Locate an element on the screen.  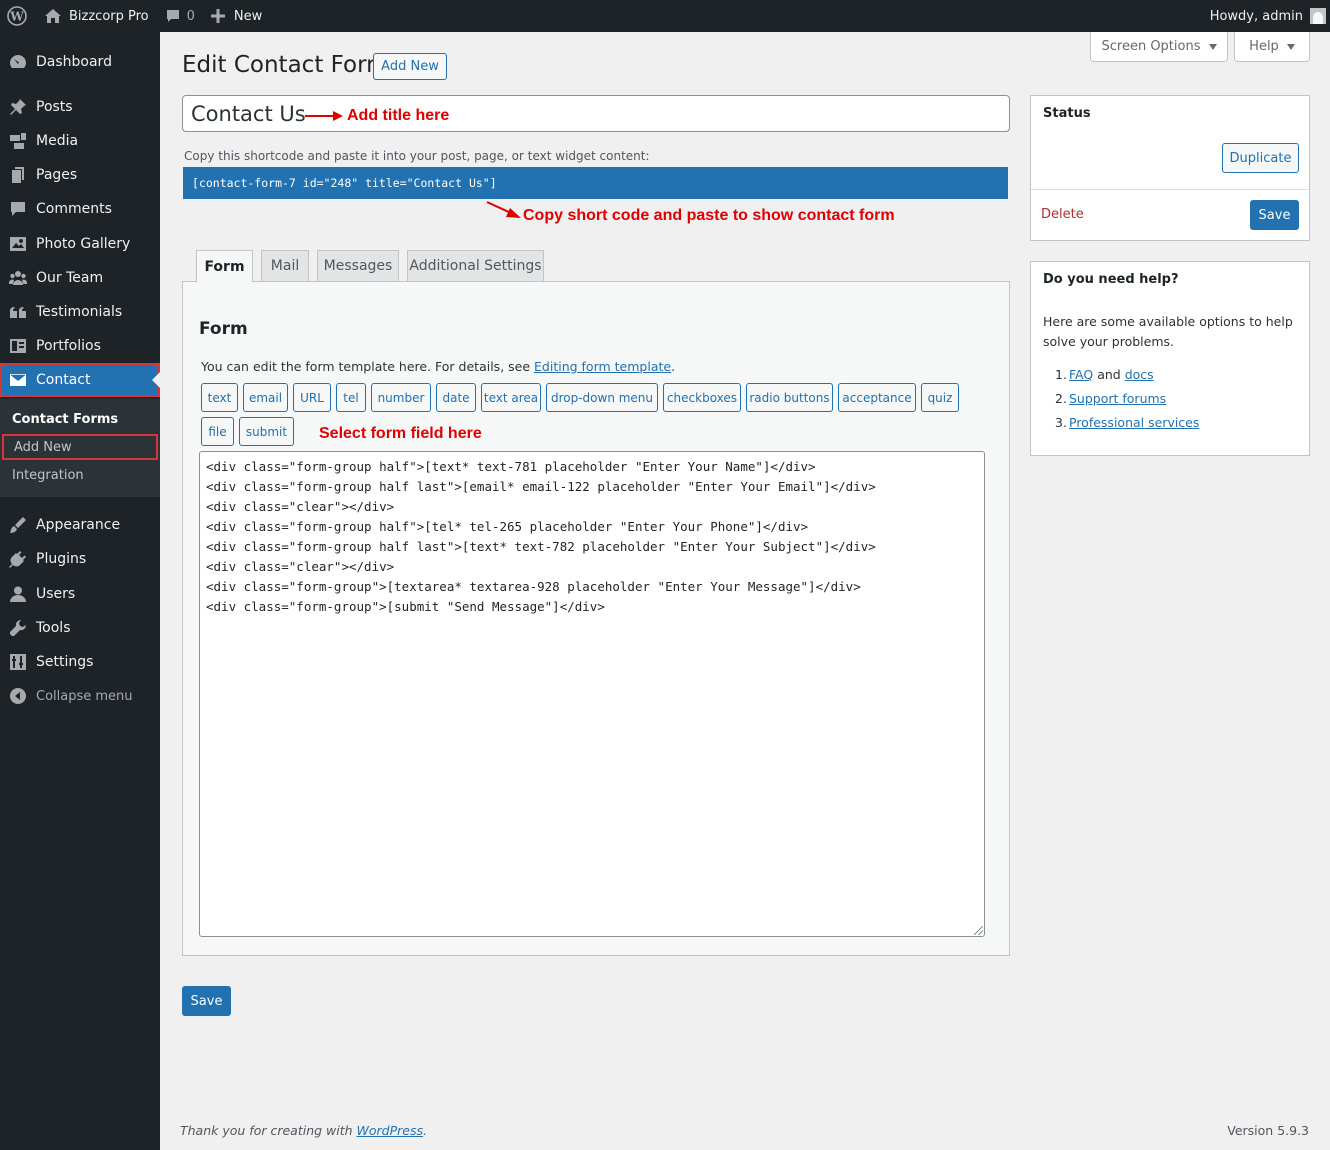
menu-item-appearance: Appearance is located at coordinates (80, 525).